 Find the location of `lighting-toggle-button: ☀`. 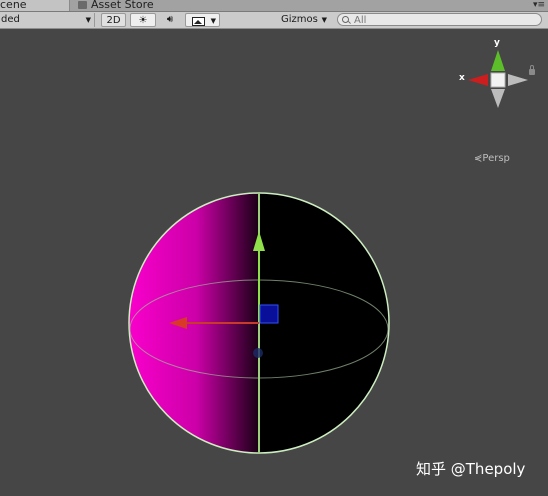

lighting-toggle-button: ☀ is located at coordinates (143, 20).